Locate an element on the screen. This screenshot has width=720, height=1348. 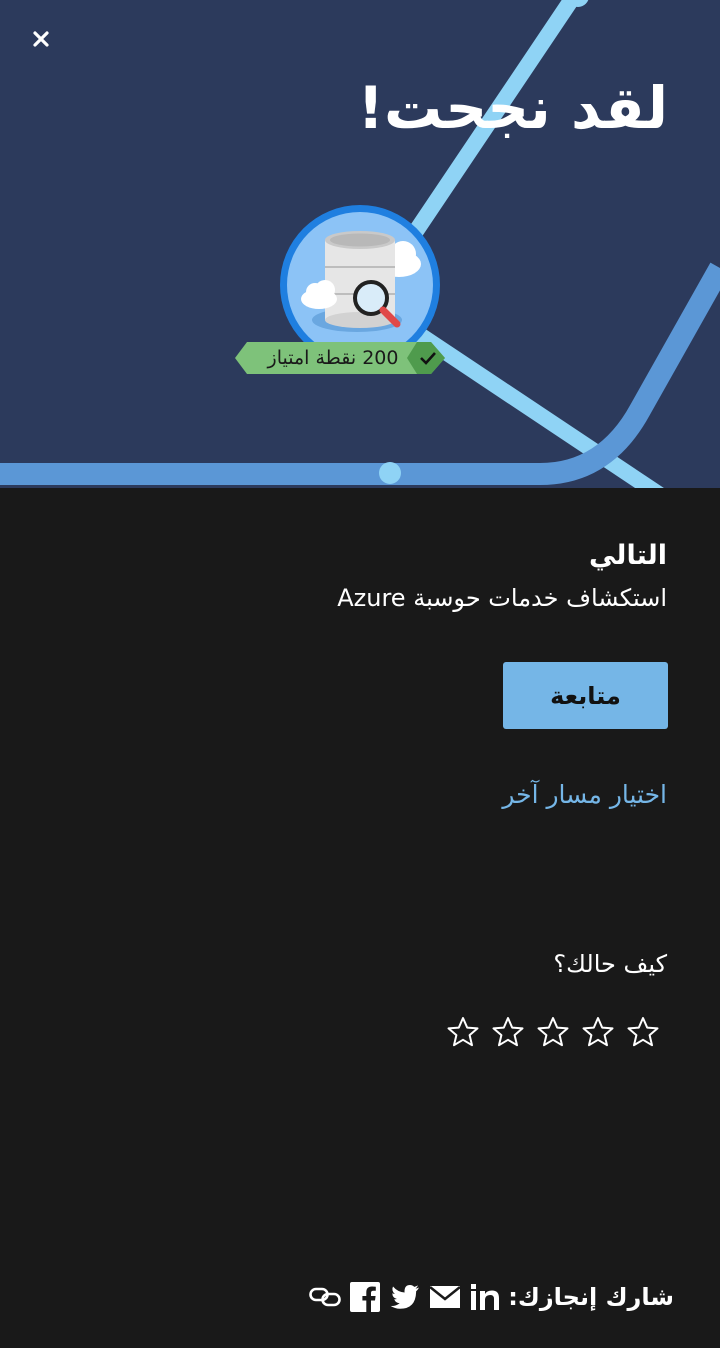
email-icon is located at coordinates (445, 1297).